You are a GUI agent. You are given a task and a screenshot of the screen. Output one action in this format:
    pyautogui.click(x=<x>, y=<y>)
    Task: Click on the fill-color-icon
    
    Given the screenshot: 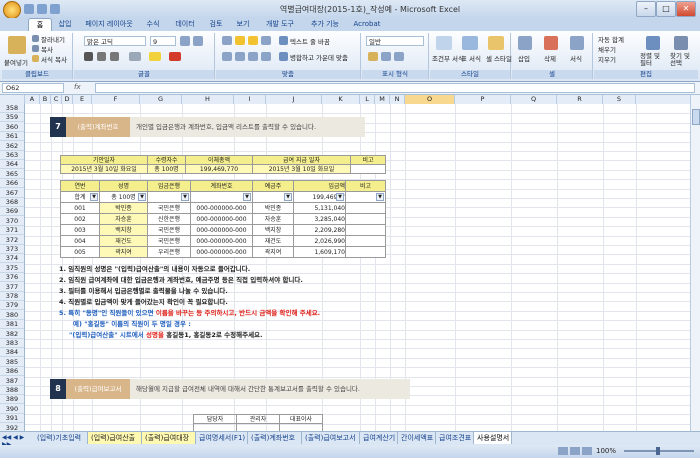 What is the action you would take?
    pyautogui.click(x=155, y=56)
    